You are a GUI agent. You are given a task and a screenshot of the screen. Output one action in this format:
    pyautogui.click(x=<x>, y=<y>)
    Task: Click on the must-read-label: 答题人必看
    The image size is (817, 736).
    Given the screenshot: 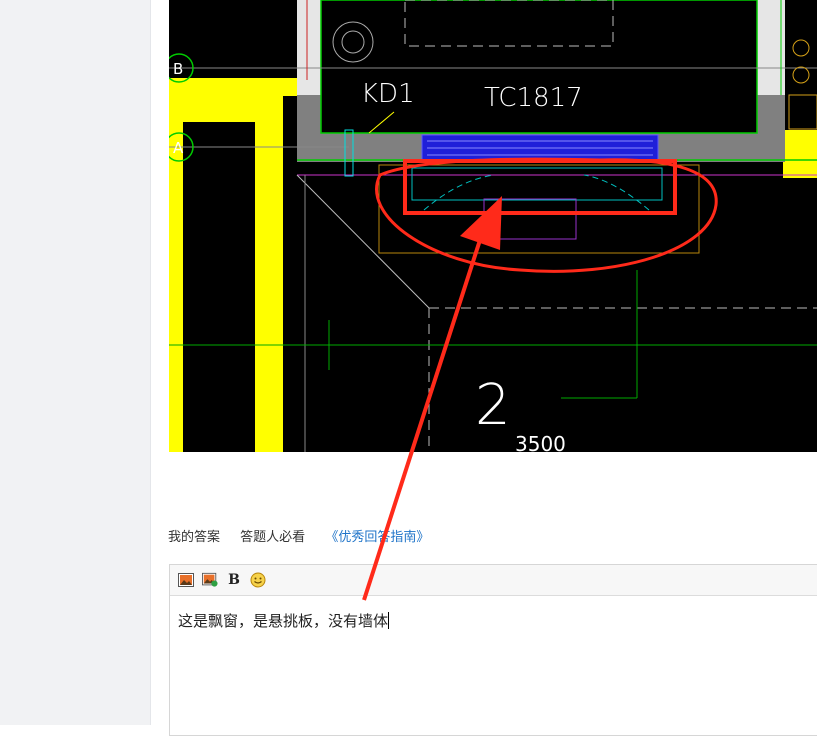 What is the action you would take?
    pyautogui.click(x=273, y=537)
    